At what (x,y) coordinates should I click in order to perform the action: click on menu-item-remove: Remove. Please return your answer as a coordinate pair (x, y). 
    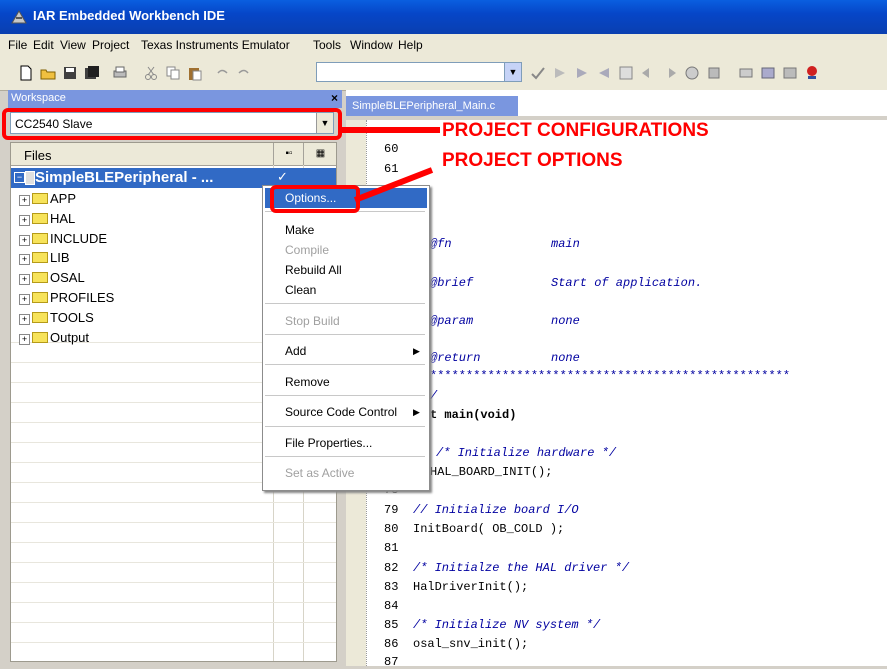
    Looking at the image, I should click on (307, 382).